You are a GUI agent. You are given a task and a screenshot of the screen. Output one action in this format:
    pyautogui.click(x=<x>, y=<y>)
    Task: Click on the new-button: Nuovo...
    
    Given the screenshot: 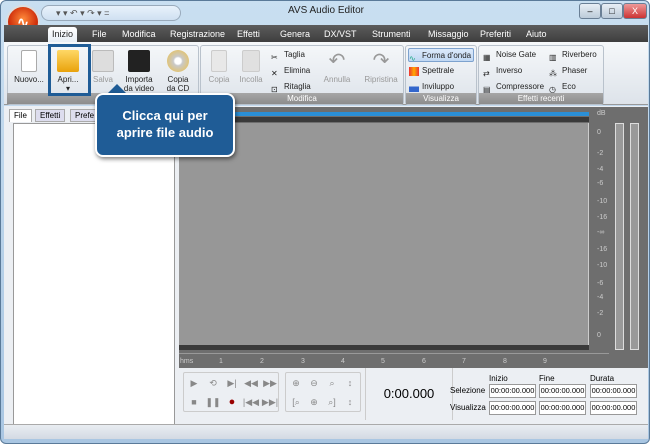 What is the action you would take?
    pyautogui.click(x=29, y=67)
    